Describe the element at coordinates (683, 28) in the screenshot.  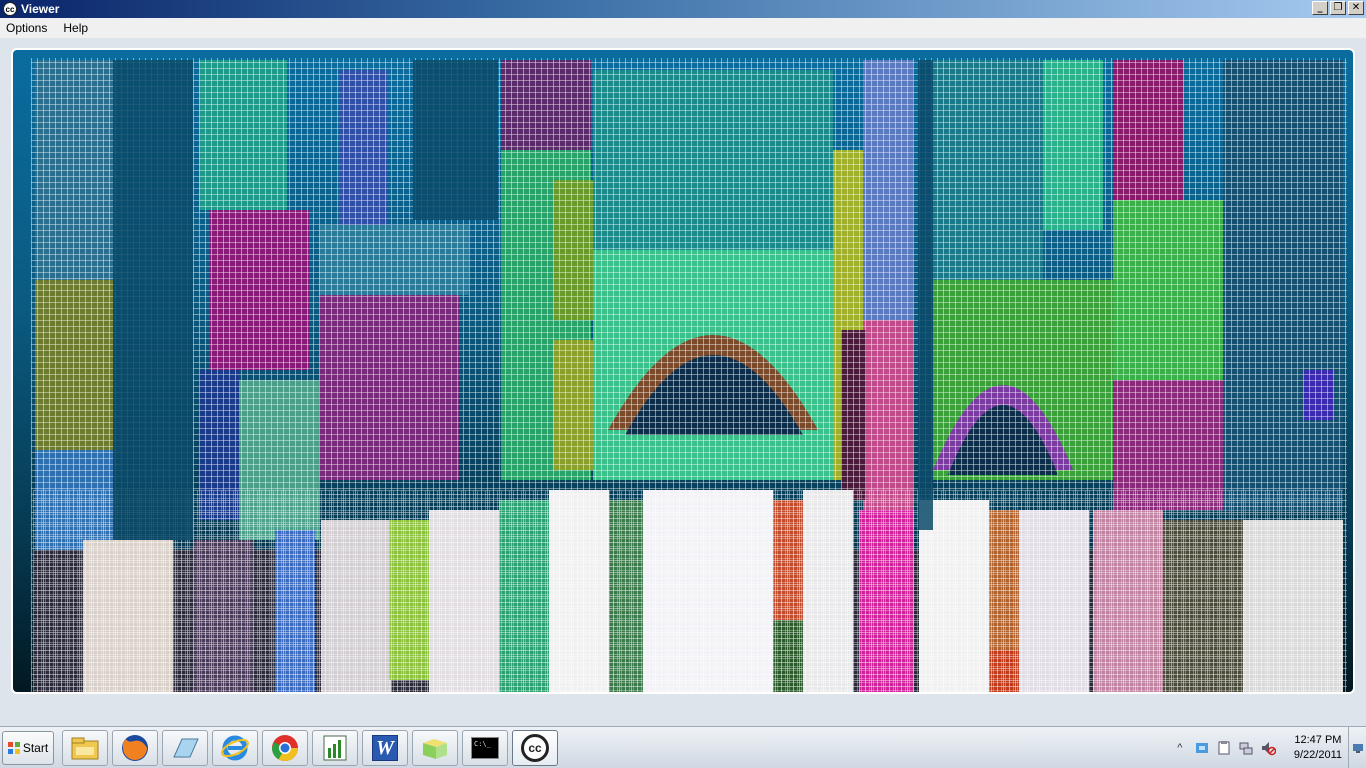
I see `menu-bar: Options Help` at that location.